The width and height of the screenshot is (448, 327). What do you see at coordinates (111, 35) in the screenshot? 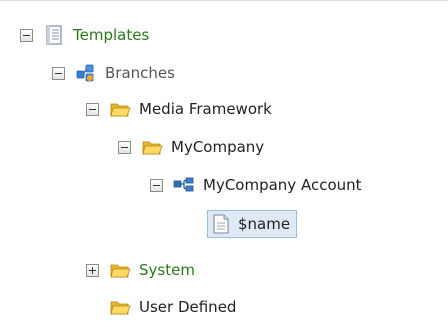
I see `tree-node-label: Templates` at bounding box center [111, 35].